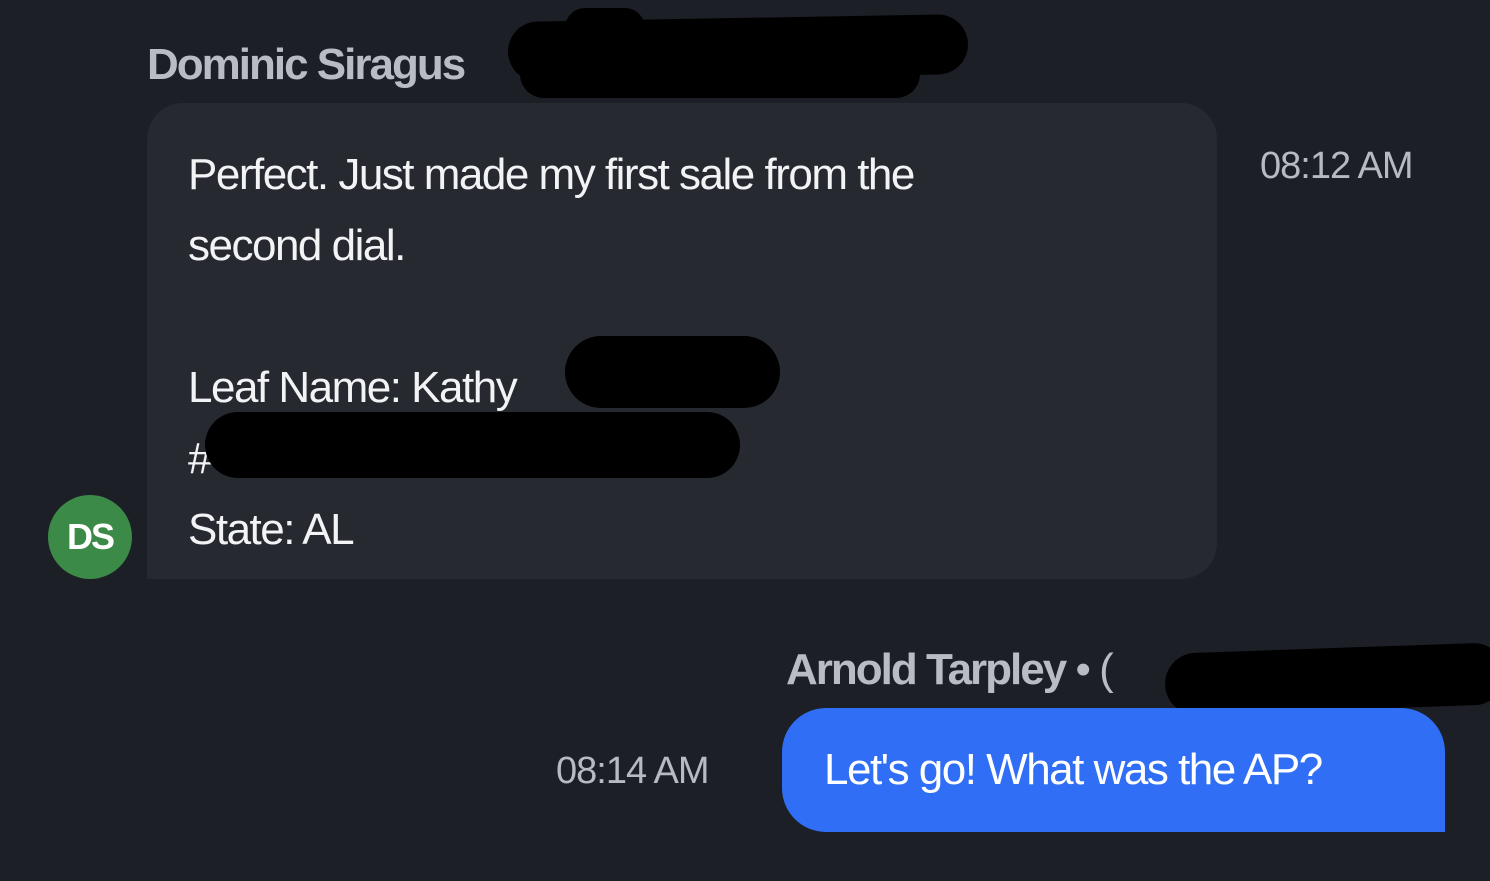  I want to click on sender-name-text: Arnold Tarpley, so click(926, 669).